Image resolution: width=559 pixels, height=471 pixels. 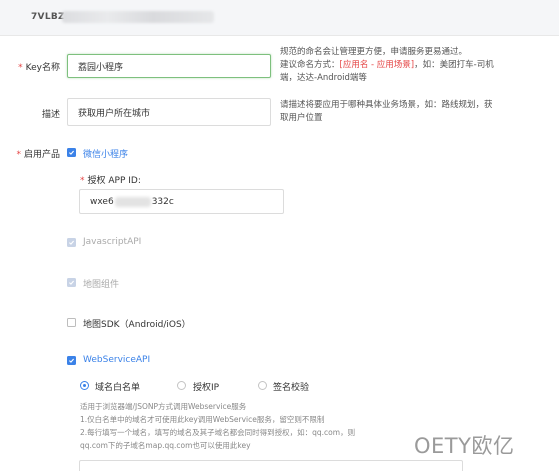 What do you see at coordinates (50, 115) in the screenshot?
I see `description-label: 描述` at bounding box center [50, 115].